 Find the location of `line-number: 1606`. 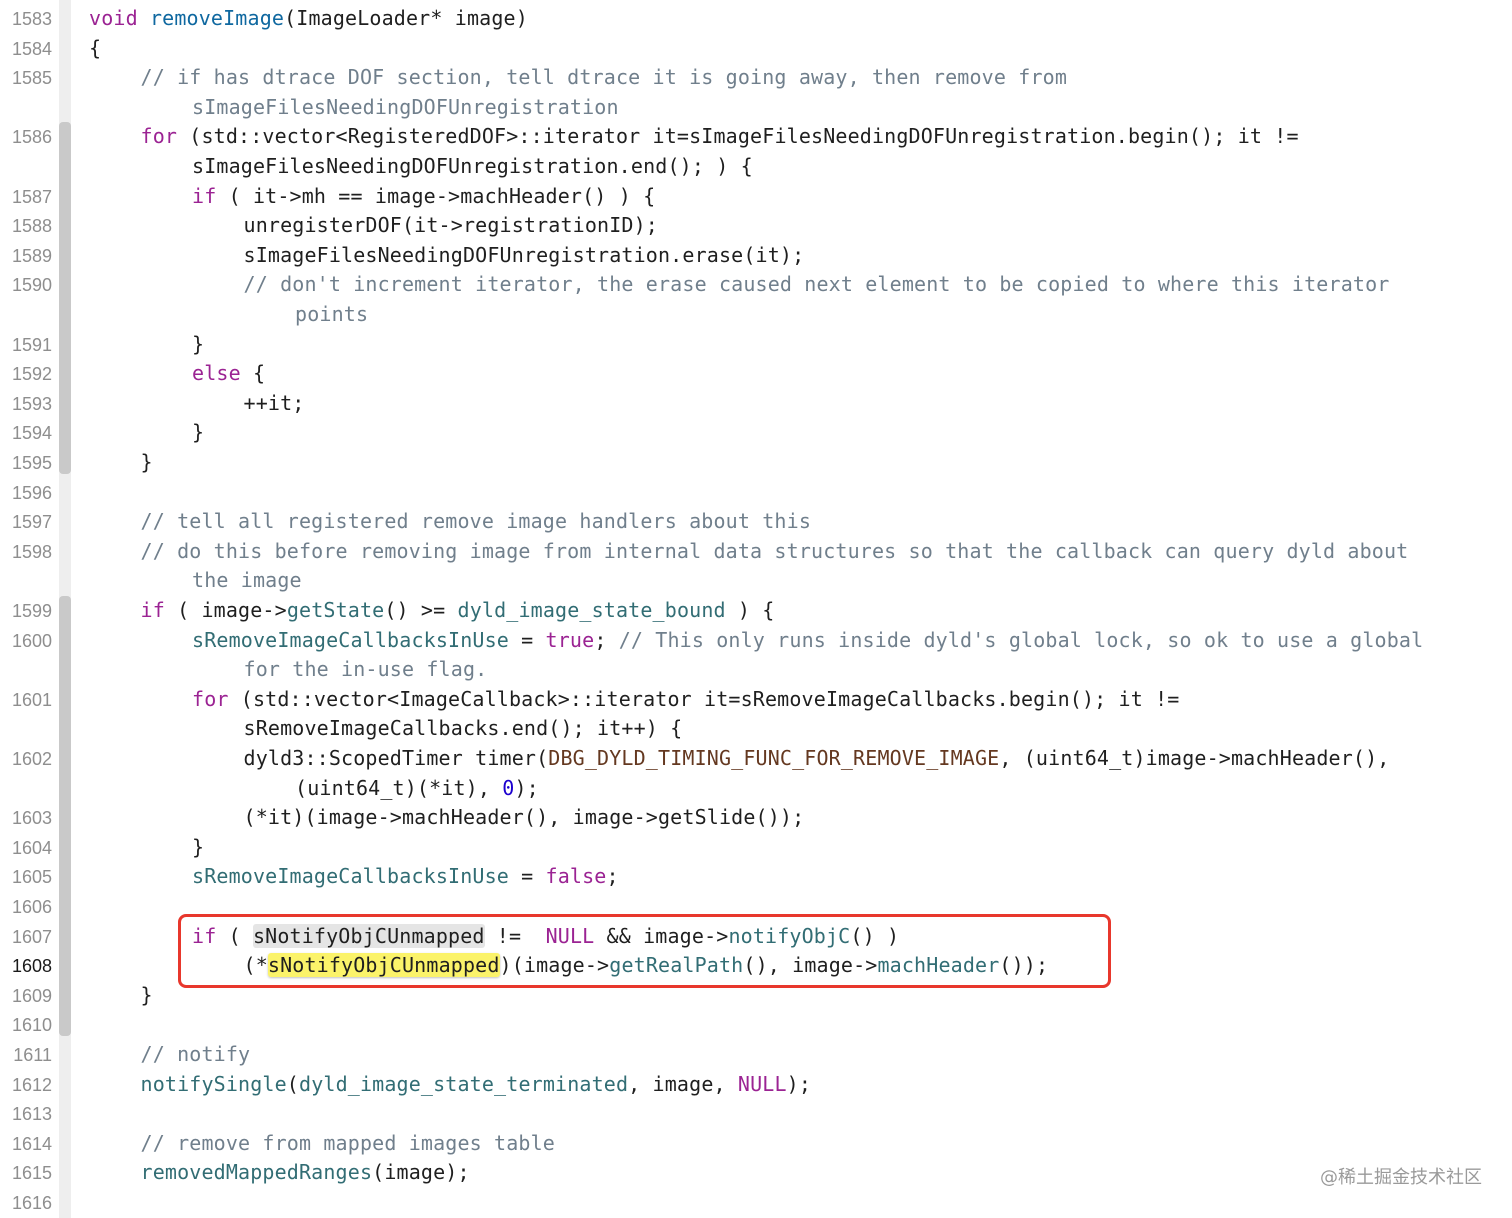

line-number: 1606 is located at coordinates (31, 907).